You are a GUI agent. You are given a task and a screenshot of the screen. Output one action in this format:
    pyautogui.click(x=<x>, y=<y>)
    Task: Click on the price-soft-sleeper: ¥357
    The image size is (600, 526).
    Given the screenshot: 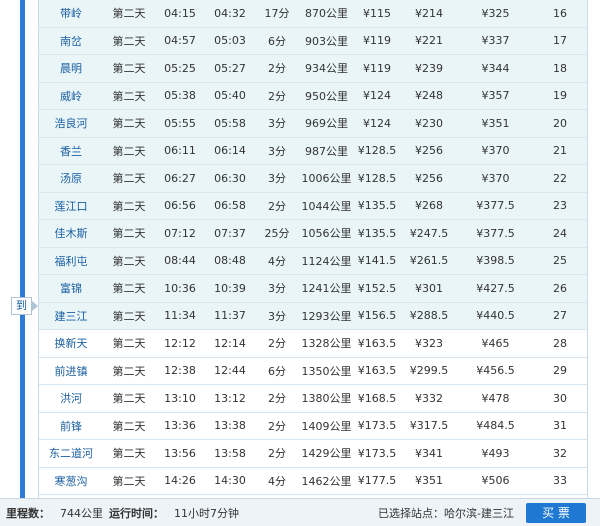 What is the action you would take?
    pyautogui.click(x=495, y=96)
    